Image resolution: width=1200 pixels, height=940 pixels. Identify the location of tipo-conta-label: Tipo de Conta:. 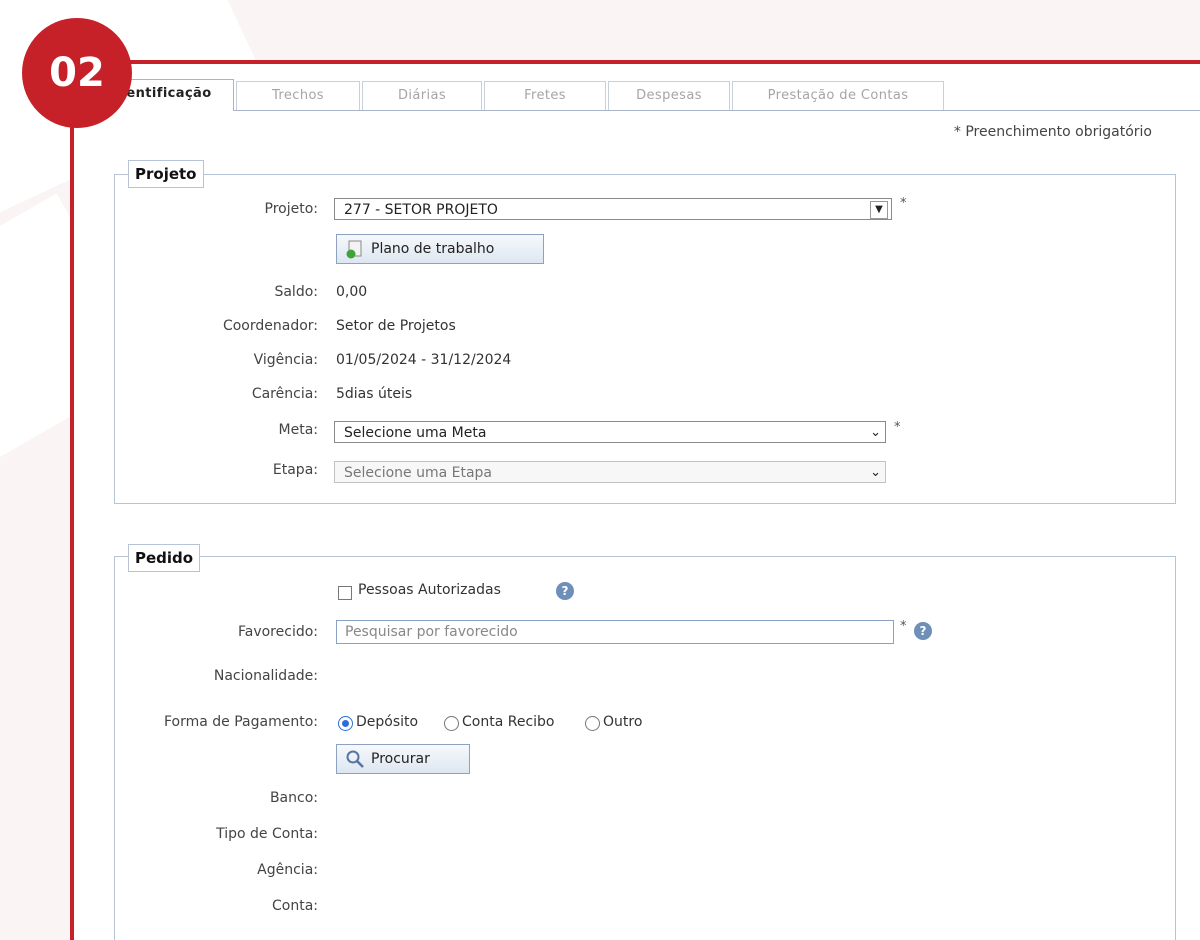
(267, 834).